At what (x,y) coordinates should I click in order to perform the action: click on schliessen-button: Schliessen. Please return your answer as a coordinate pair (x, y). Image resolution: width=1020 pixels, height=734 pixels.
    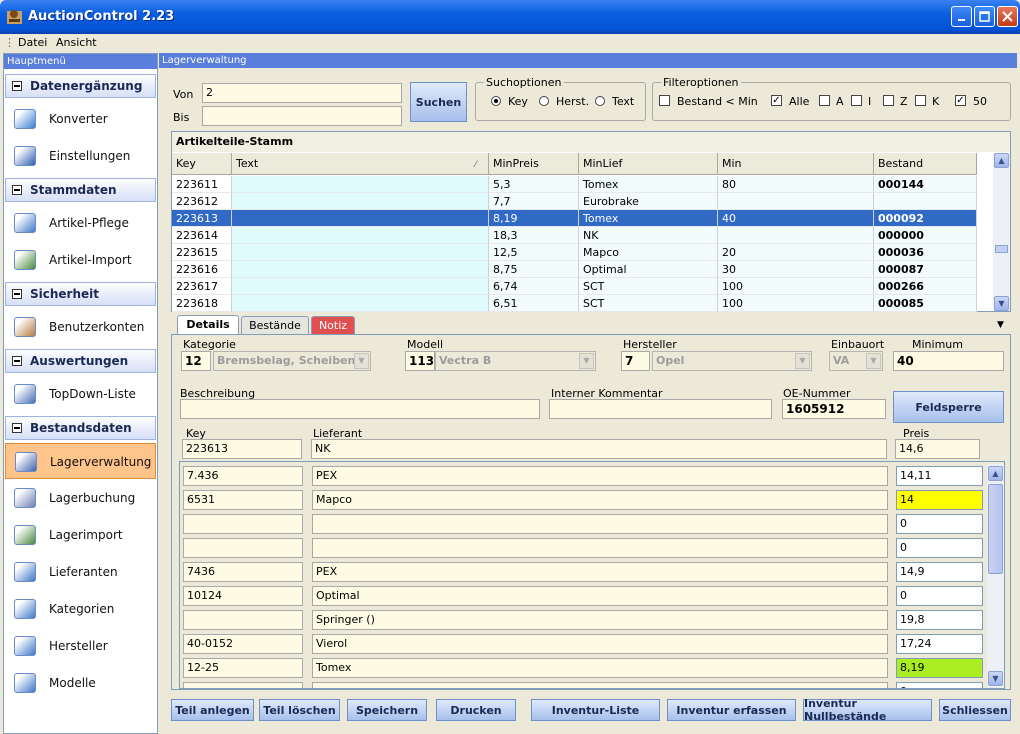
    Looking at the image, I should click on (975, 710).